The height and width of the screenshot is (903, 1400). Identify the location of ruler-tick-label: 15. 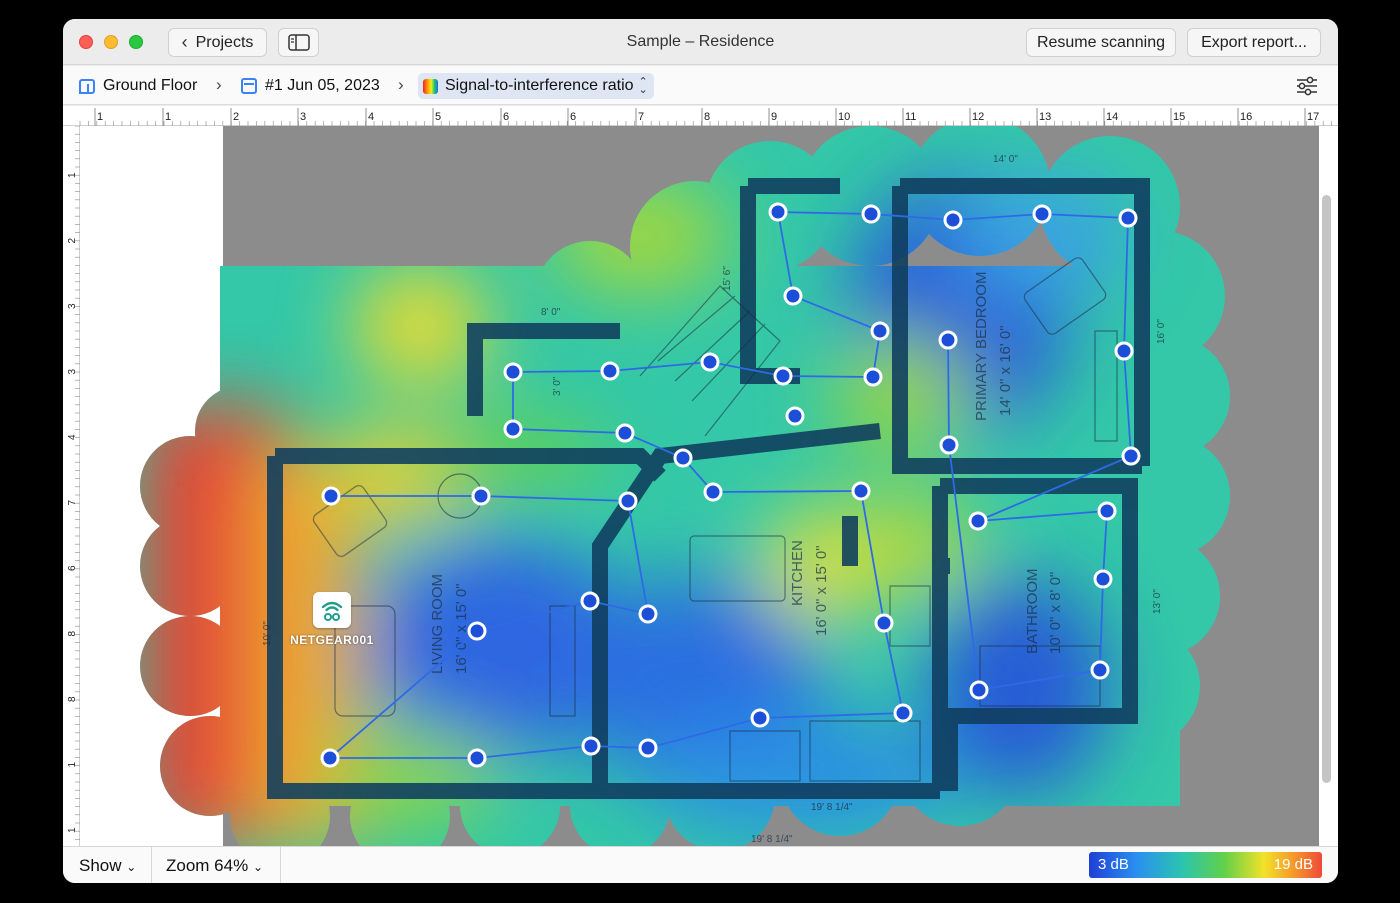
(1179, 117).